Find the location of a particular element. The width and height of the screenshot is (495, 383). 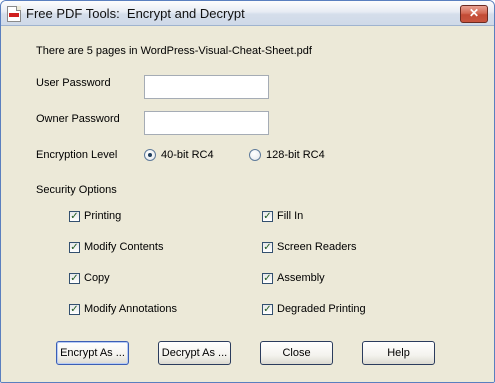

checkbox-copy: ✓ Copy is located at coordinates (89, 278).